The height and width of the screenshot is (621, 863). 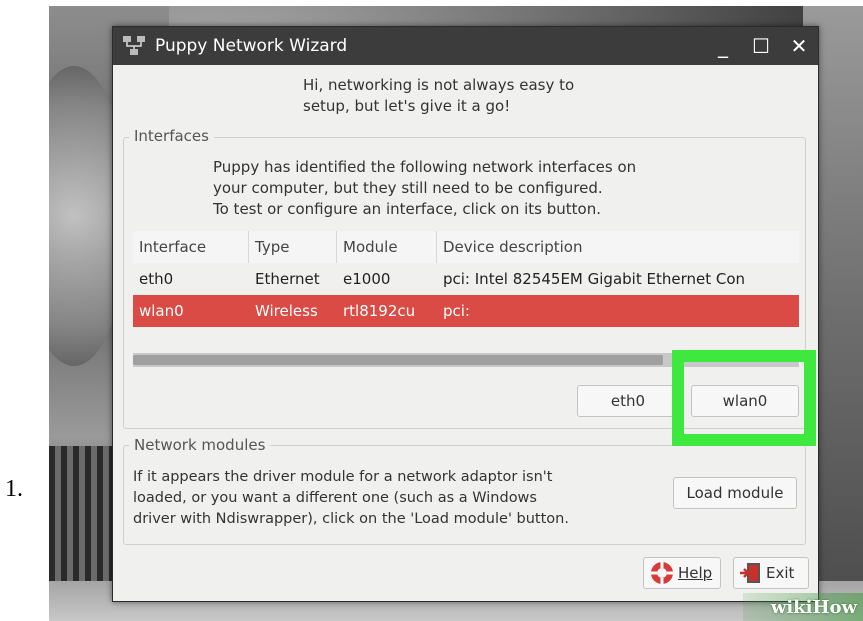 I want to click on scrollbar-thumb, so click(x=398, y=360).